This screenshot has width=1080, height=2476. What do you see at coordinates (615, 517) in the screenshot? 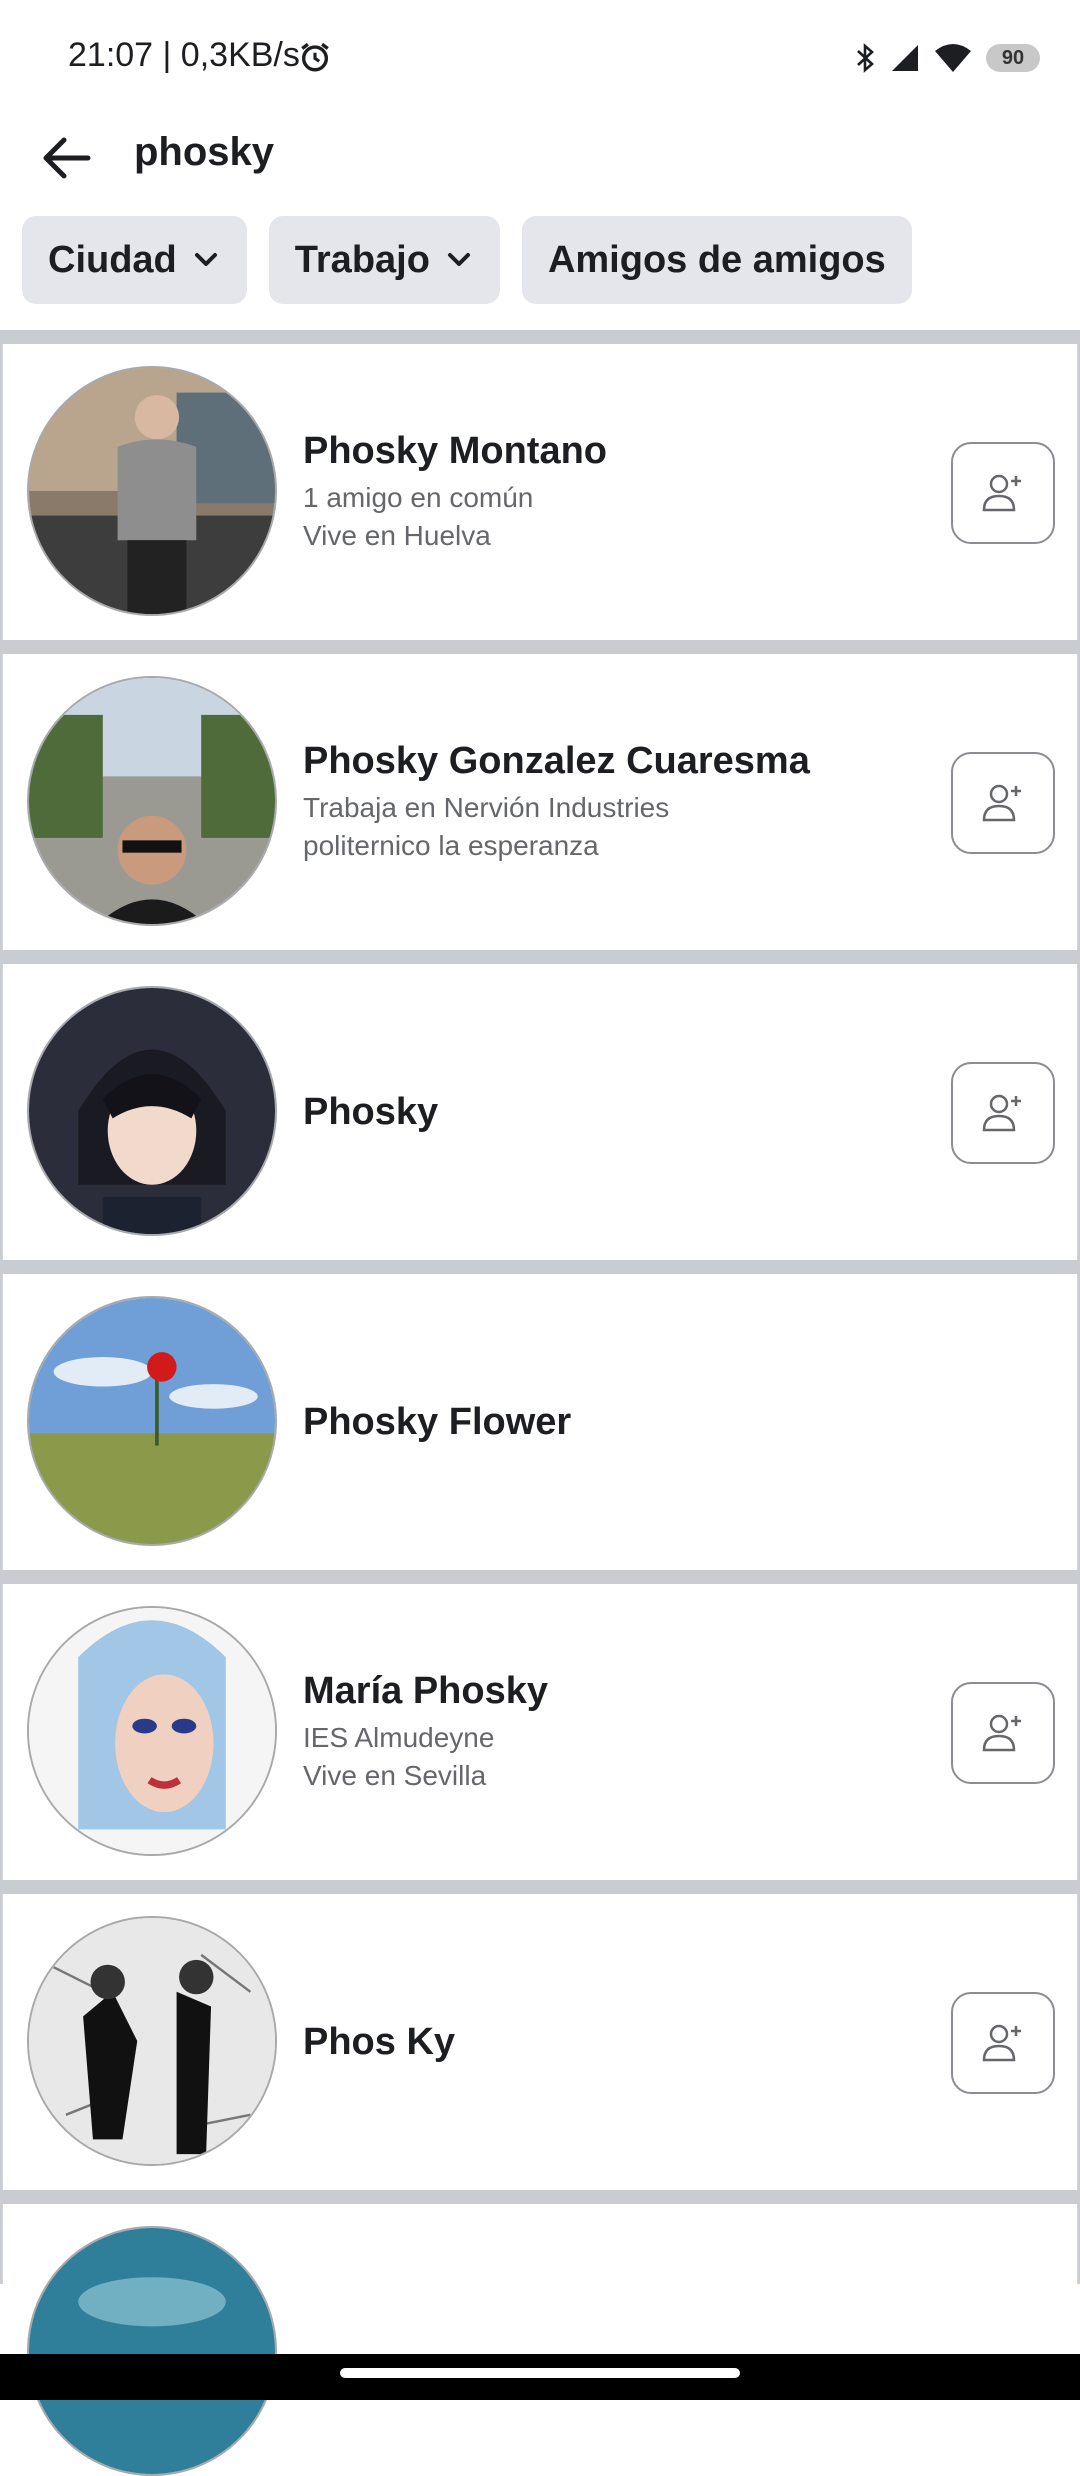
I see `result-subtitle: 1 amigo en común Vive en Huelva` at bounding box center [615, 517].